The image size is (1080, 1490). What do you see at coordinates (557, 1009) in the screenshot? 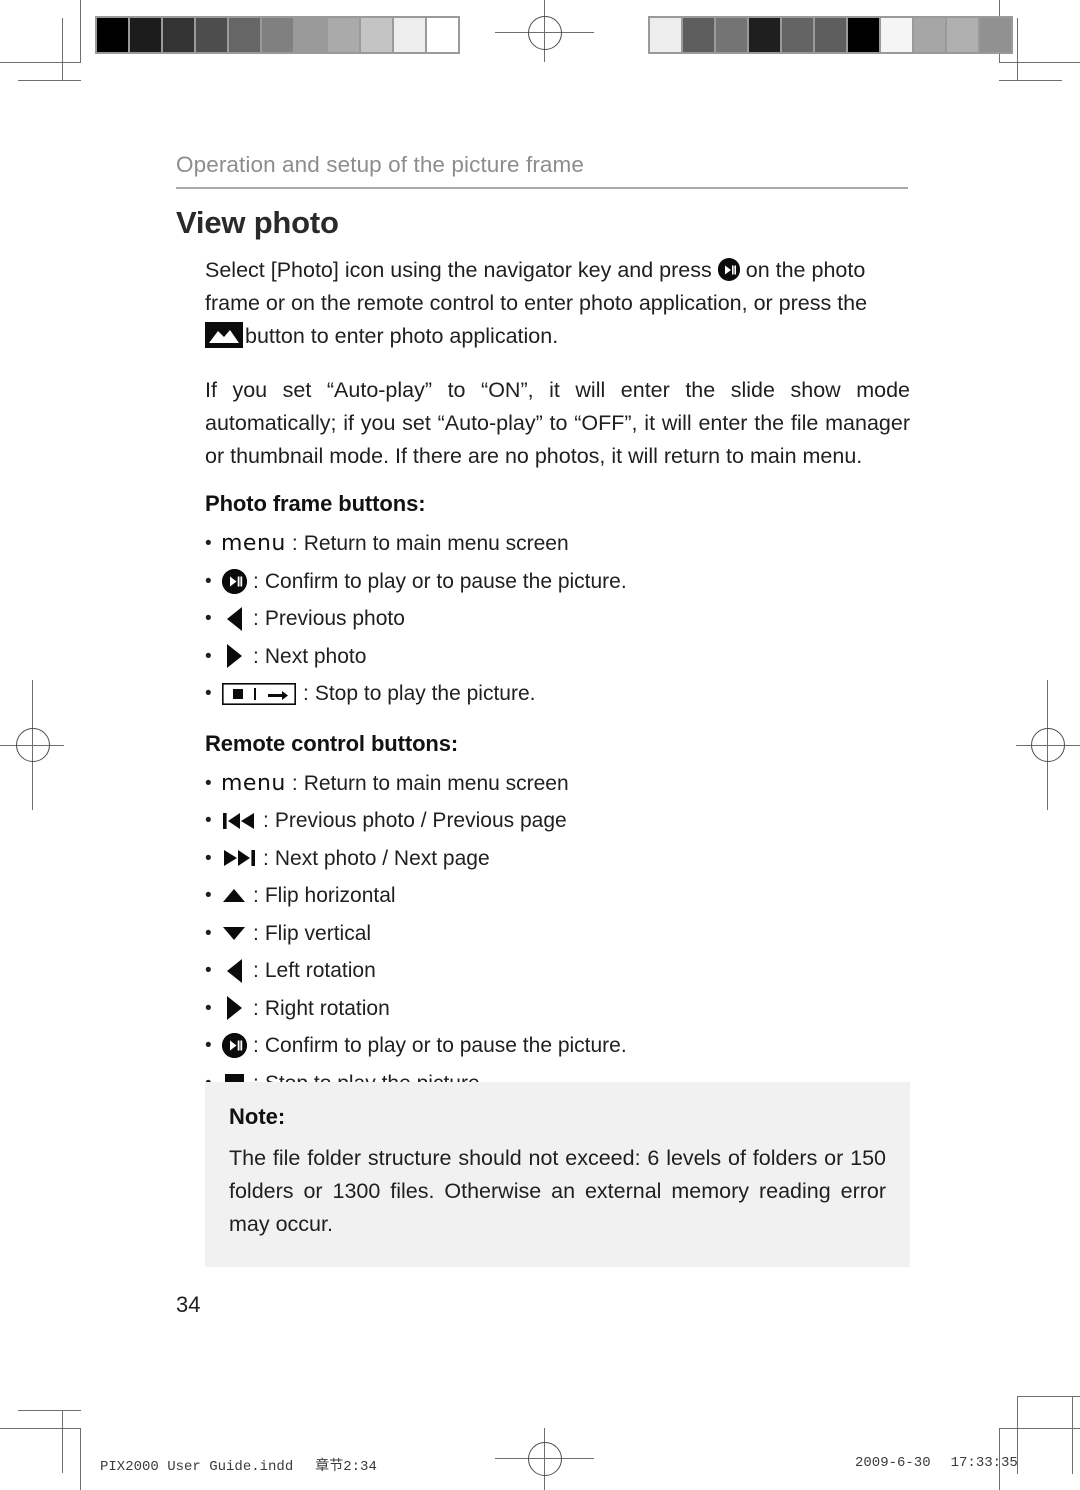
I see `list-item: • : Right rotation` at bounding box center [557, 1009].